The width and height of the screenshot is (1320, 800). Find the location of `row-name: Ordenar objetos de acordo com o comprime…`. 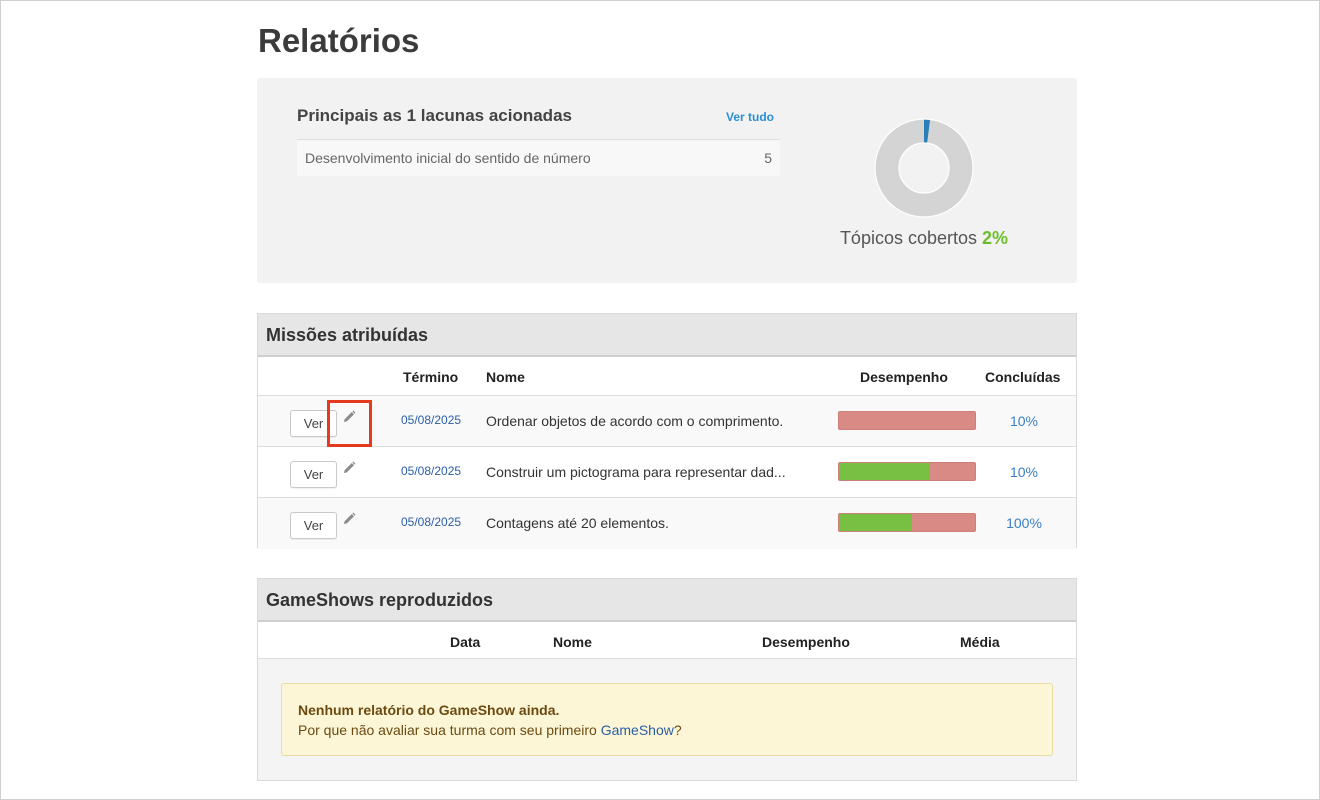

row-name: Ordenar objetos de acordo com o comprime… is located at coordinates (635, 421).